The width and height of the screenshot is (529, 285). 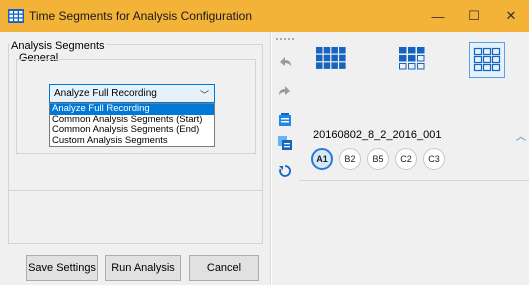 What do you see at coordinates (414, 180) in the screenshot?
I see `section-divider` at bounding box center [414, 180].